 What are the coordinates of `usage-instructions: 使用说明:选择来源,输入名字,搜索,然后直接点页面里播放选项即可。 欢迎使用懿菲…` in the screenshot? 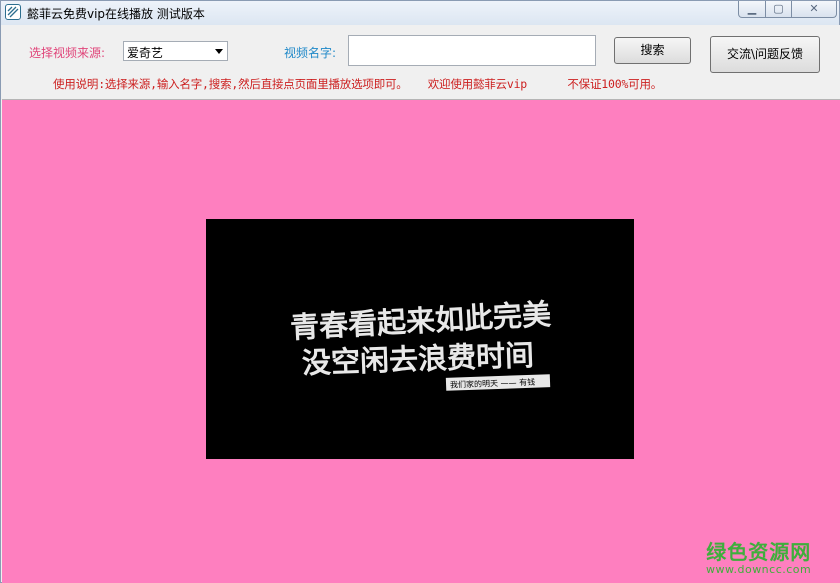 It's located at (358, 84).